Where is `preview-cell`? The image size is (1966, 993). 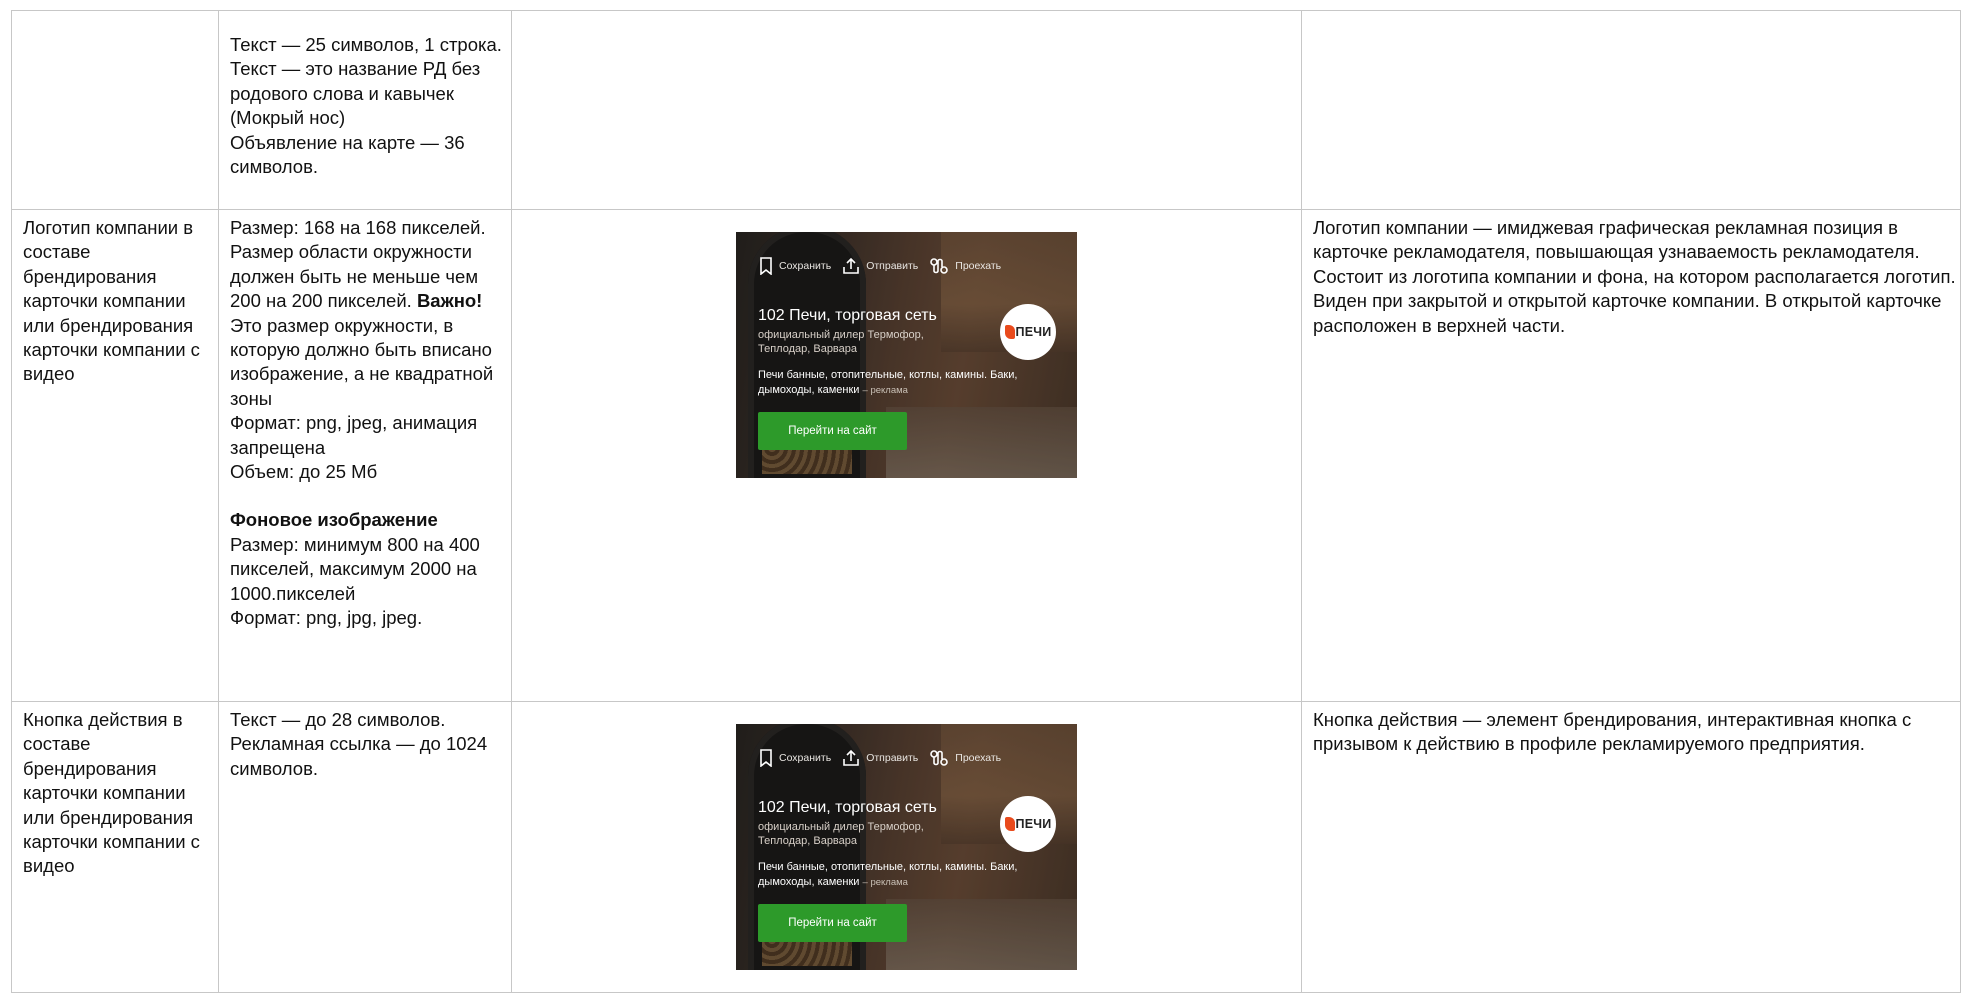 preview-cell is located at coordinates (906, 110).